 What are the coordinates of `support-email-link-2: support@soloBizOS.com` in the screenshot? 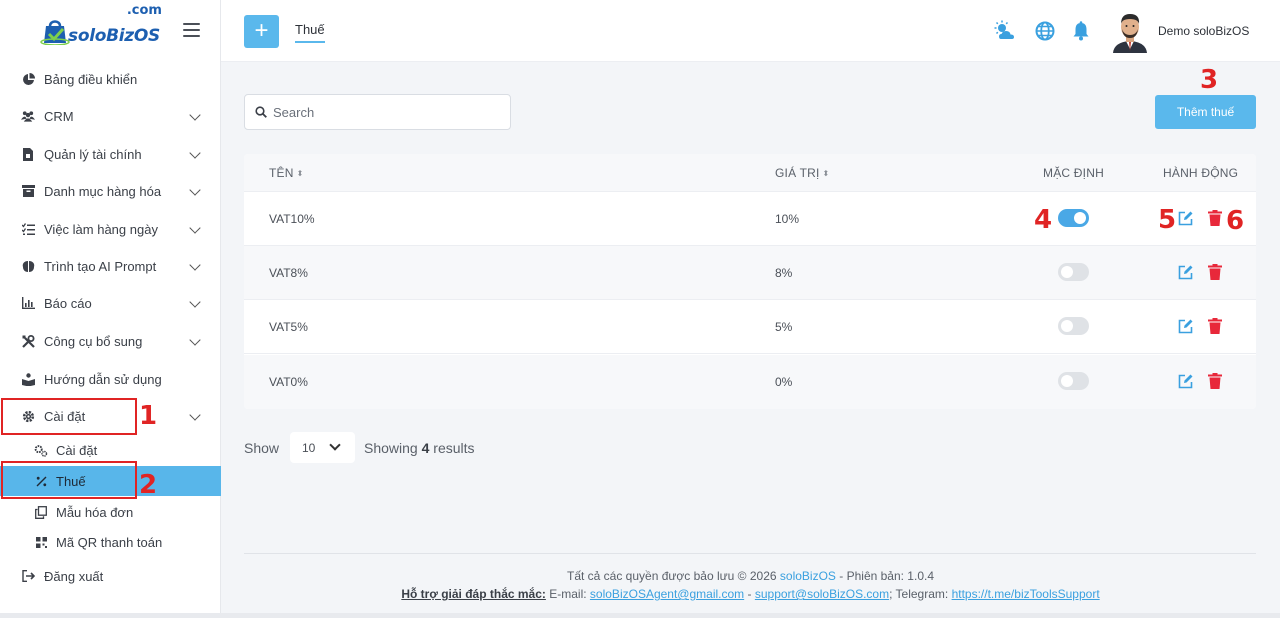 It's located at (822, 594).